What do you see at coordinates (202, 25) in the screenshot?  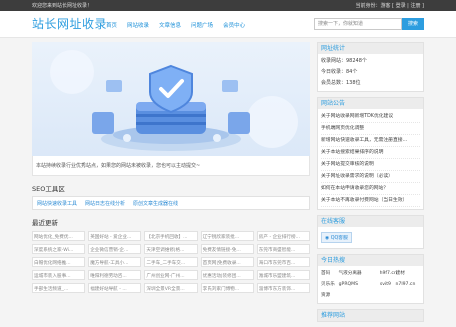 I see `nav-questions: 问题广场` at bounding box center [202, 25].